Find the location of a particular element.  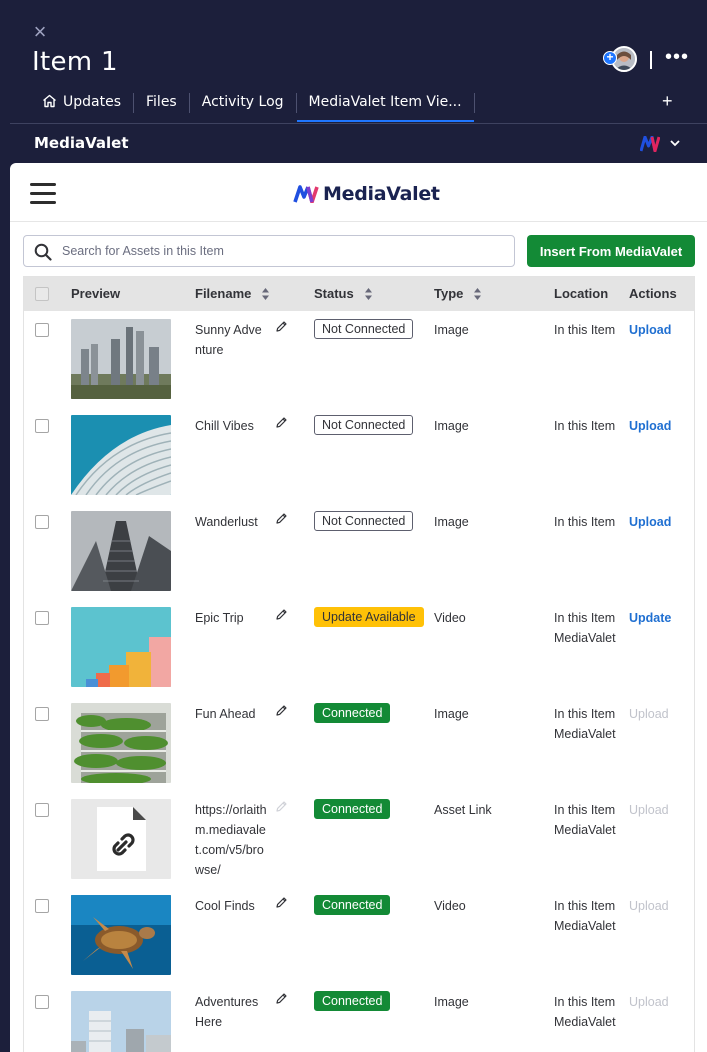

app-title: MediaValet is located at coordinates (81, 143).